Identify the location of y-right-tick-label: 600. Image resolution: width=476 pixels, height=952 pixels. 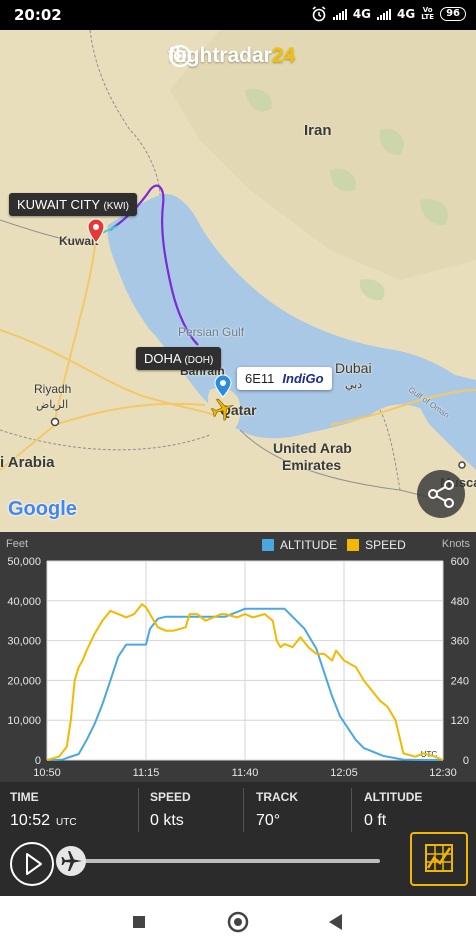
(460, 562).